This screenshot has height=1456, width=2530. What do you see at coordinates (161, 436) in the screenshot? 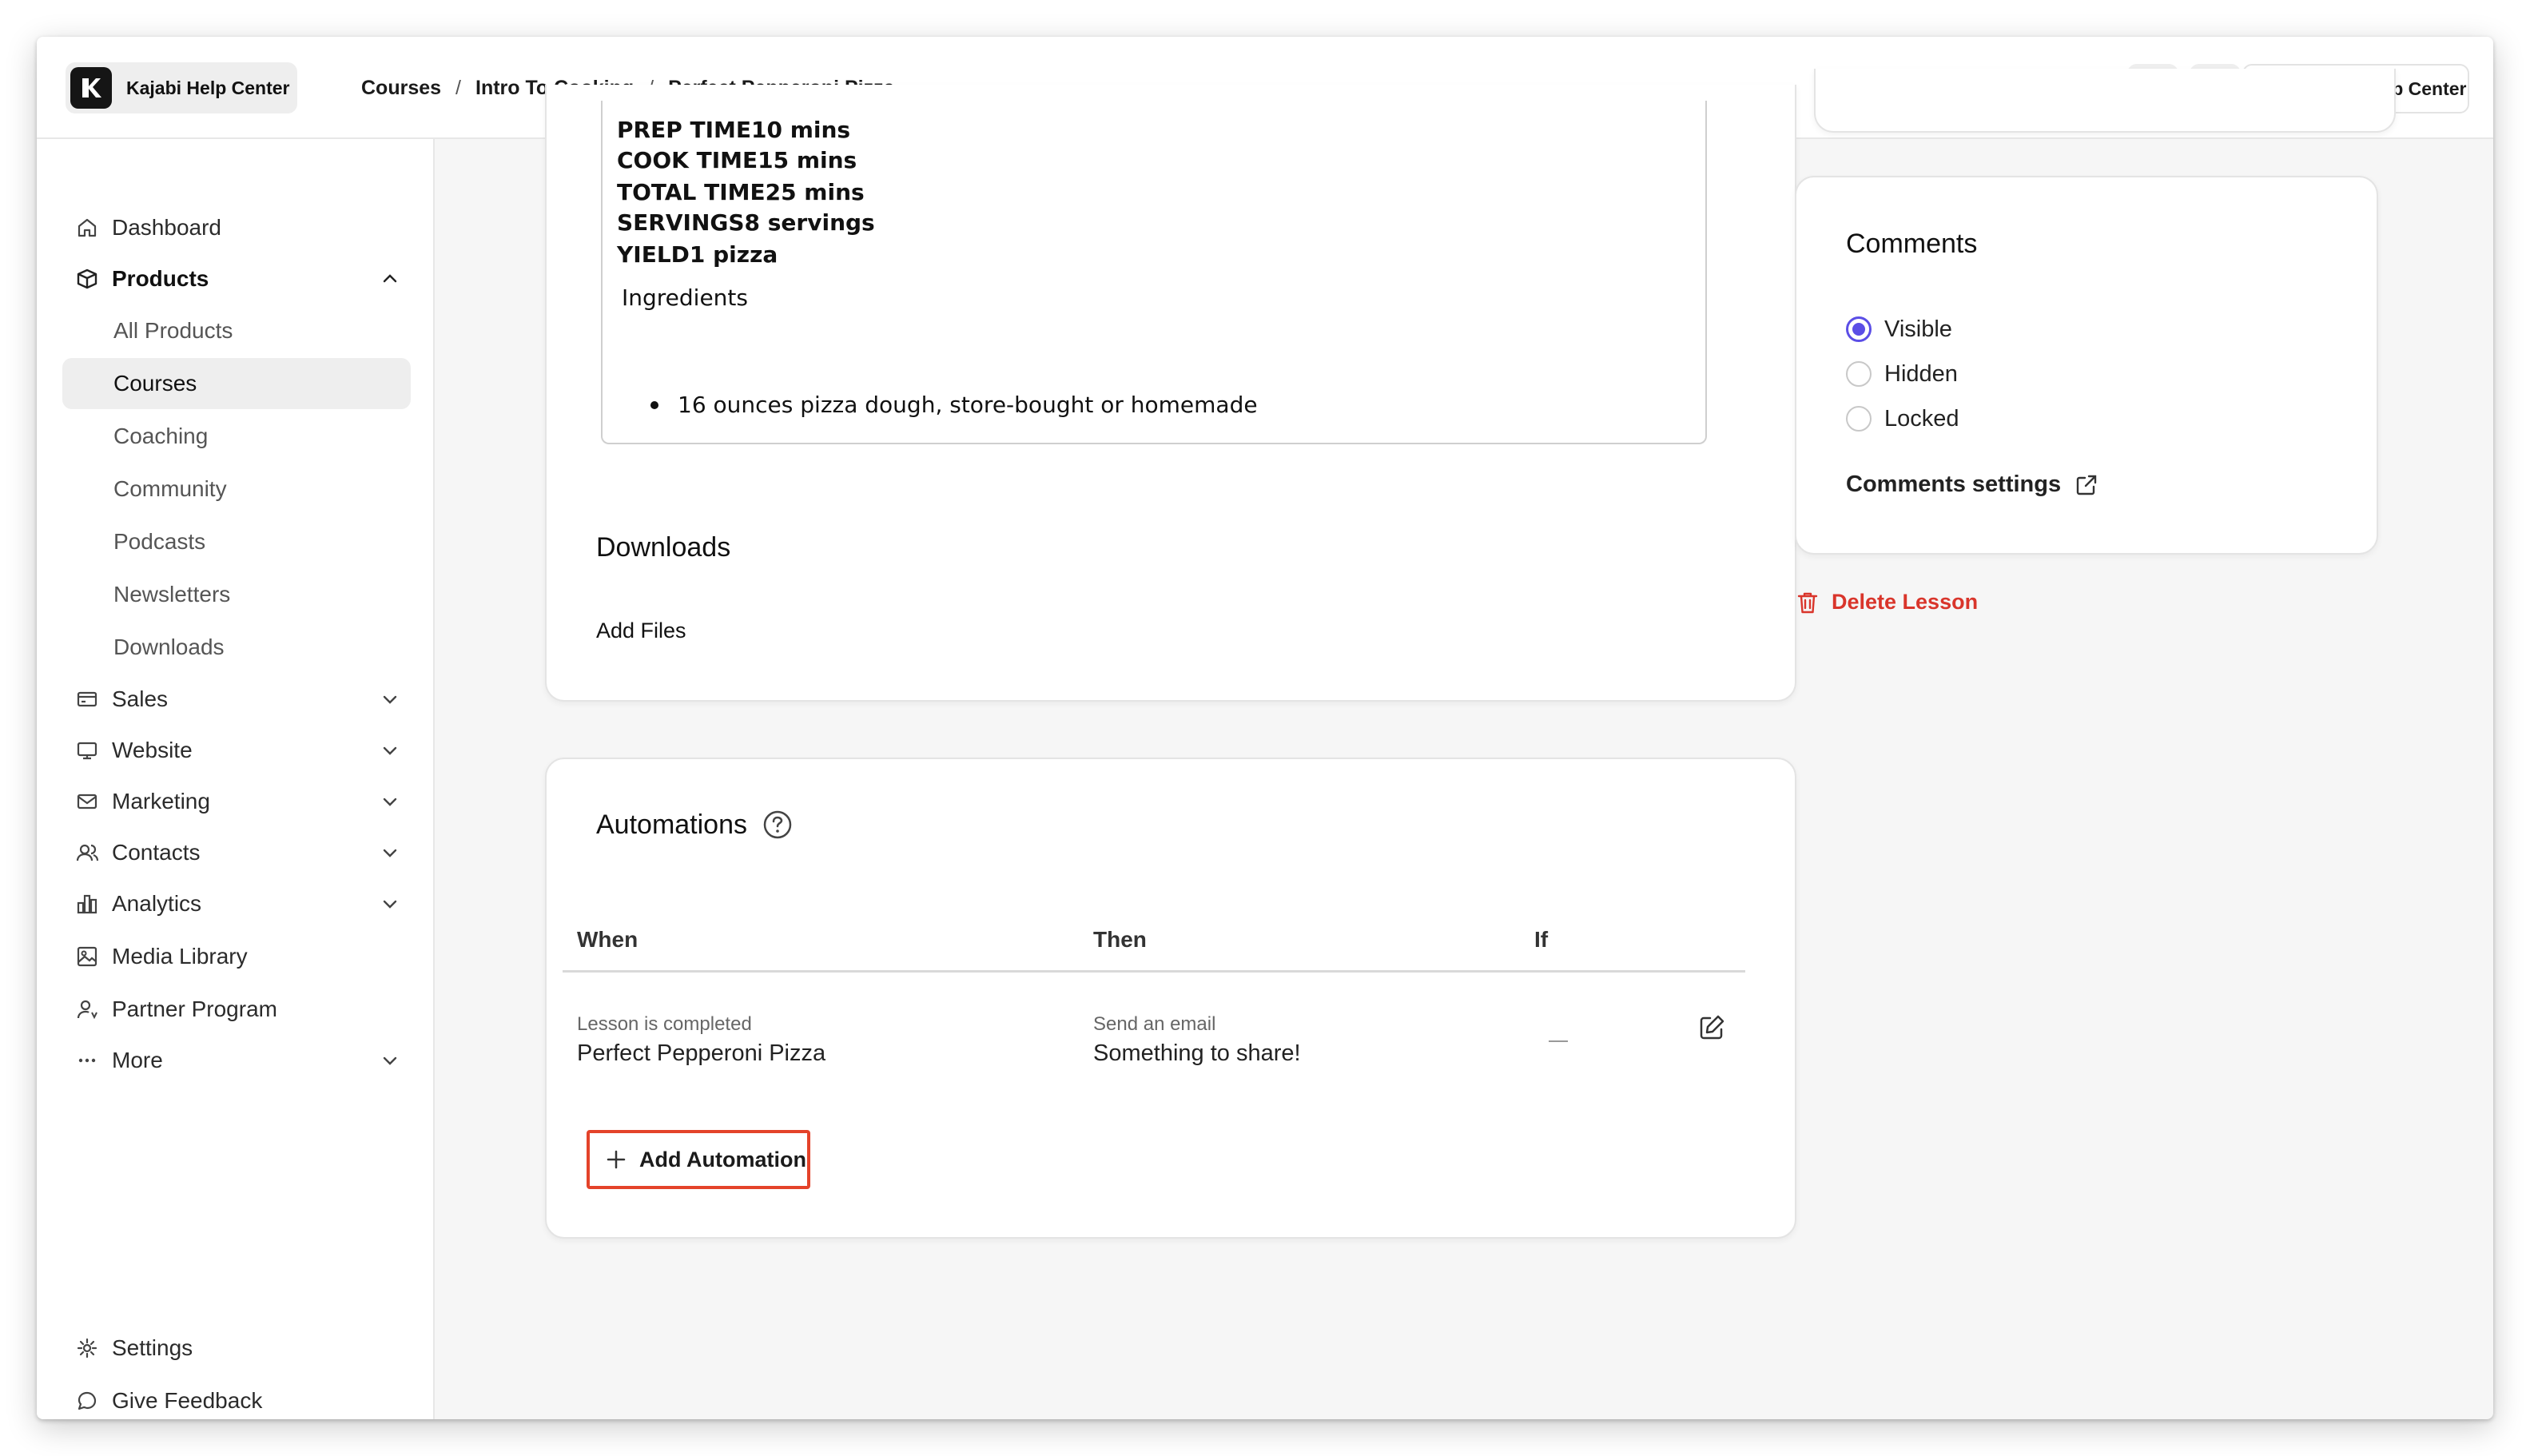
I see `sidebar-subitem-label: Coaching` at bounding box center [161, 436].